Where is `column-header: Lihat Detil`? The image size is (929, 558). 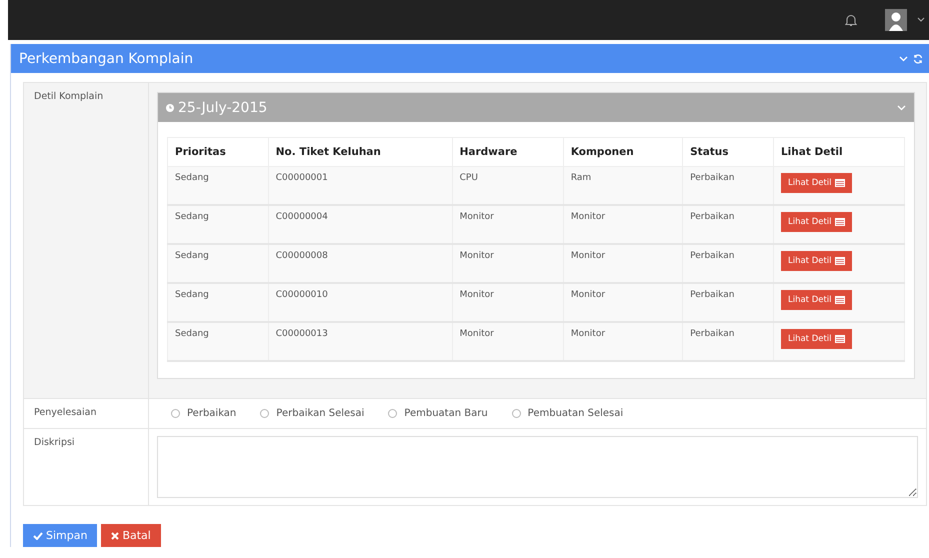 column-header: Lihat Detil is located at coordinates (838, 152).